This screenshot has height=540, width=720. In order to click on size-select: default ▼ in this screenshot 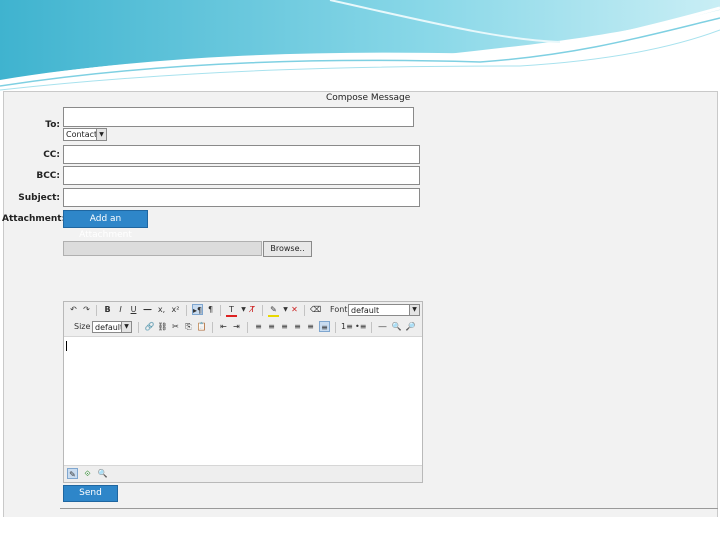, I will do `click(112, 327)`.